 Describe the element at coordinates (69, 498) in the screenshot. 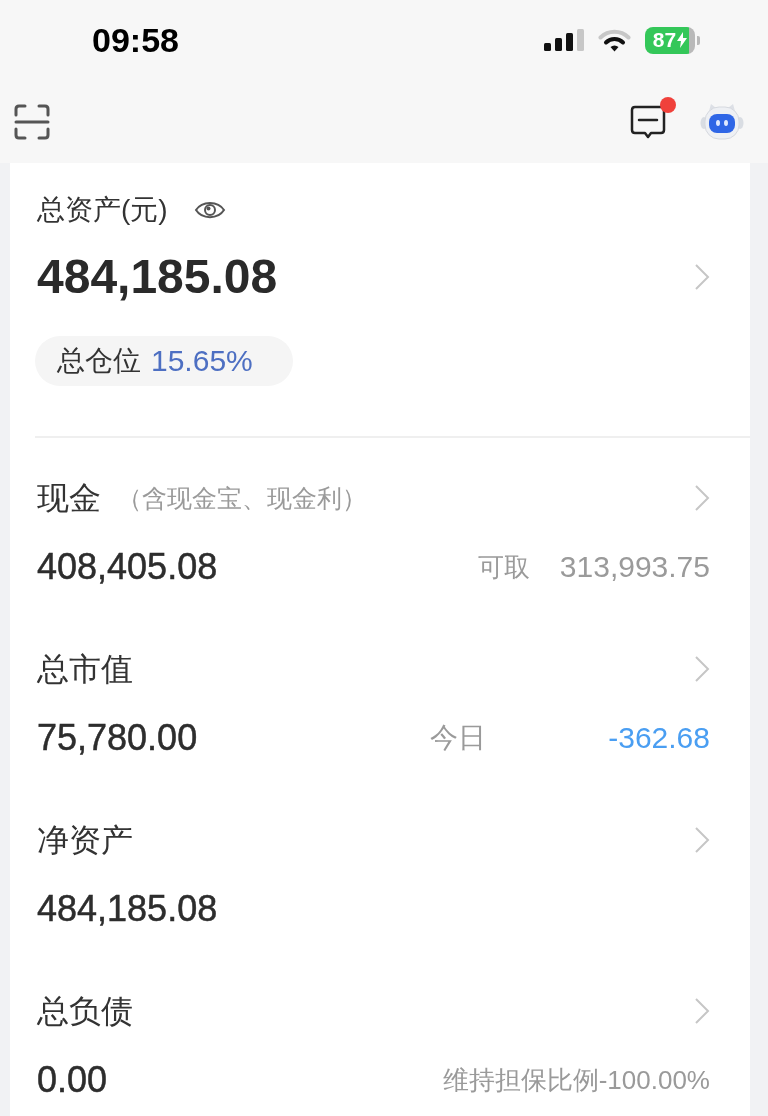

I see `section-title: 现金` at that location.